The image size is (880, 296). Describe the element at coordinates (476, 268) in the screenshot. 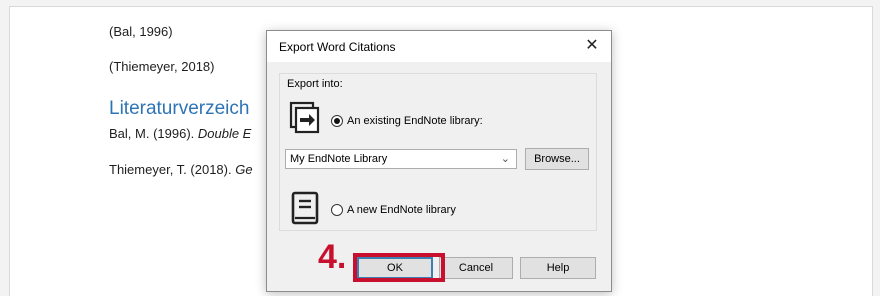

I see `cancel-button: Cancel` at that location.